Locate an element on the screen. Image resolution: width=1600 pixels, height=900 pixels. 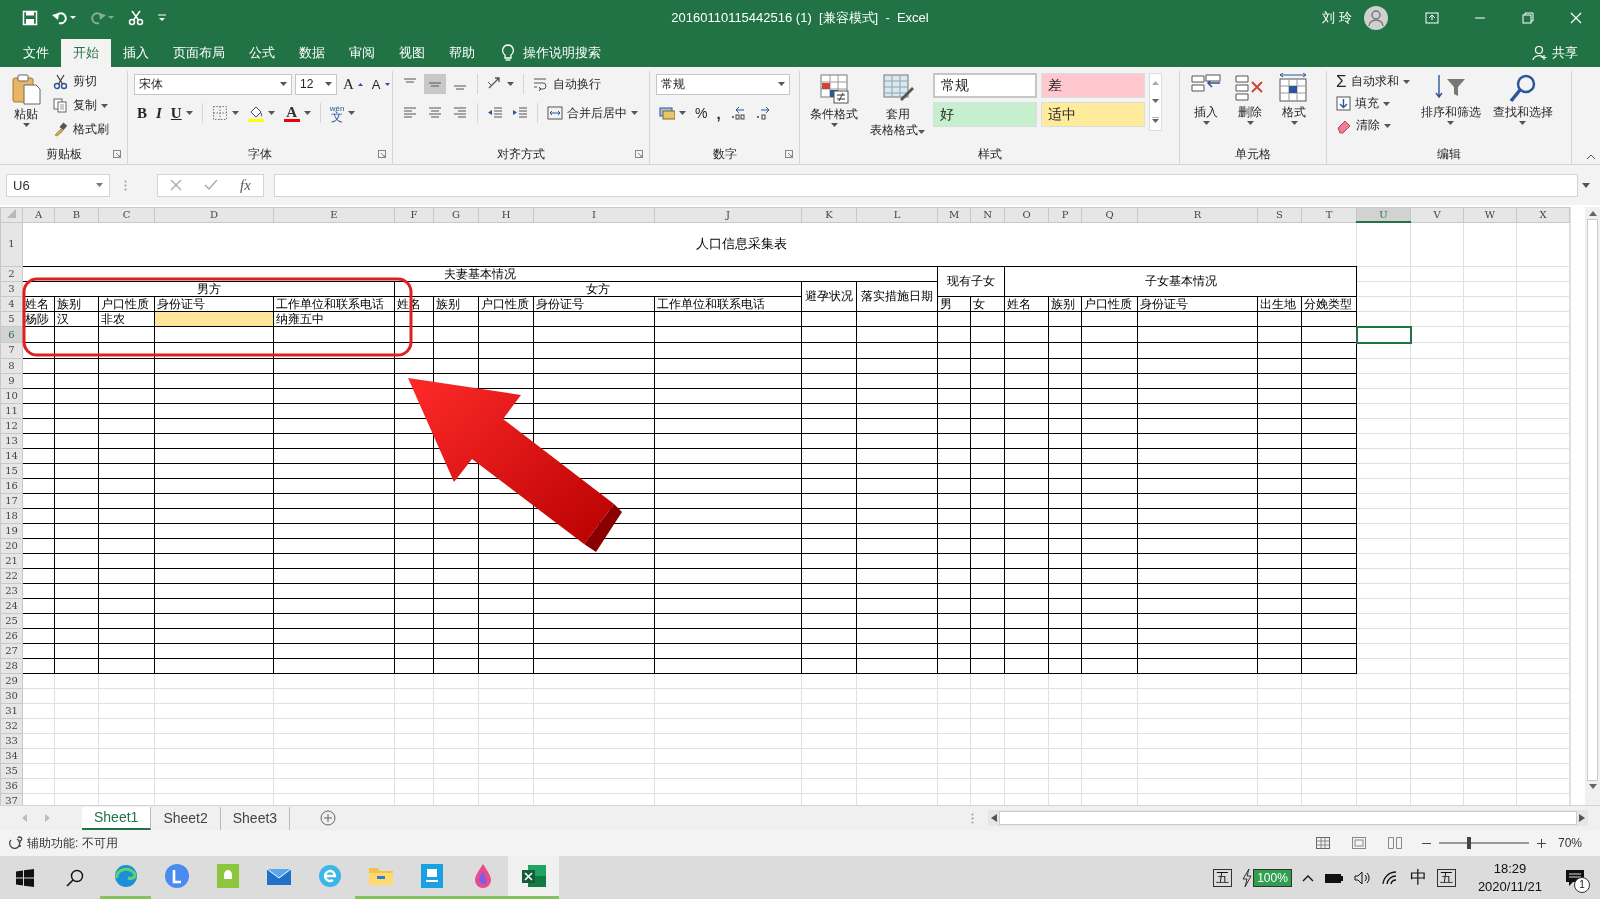
windows-start-icon is located at coordinates (25, 877).